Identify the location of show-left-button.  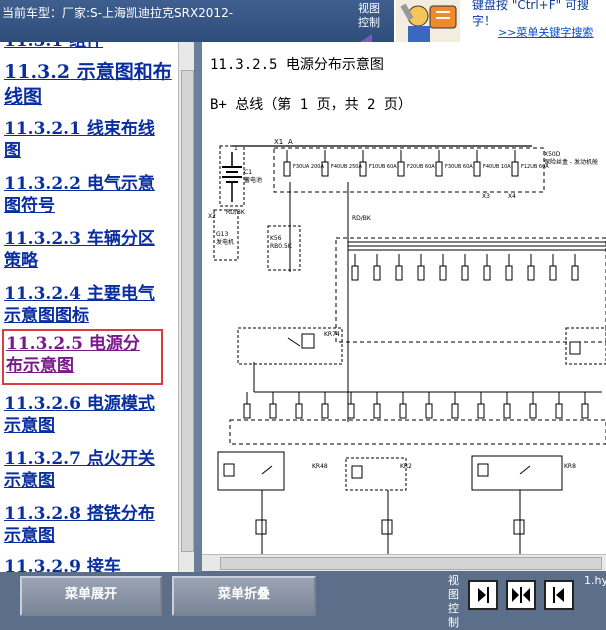
(559, 595).